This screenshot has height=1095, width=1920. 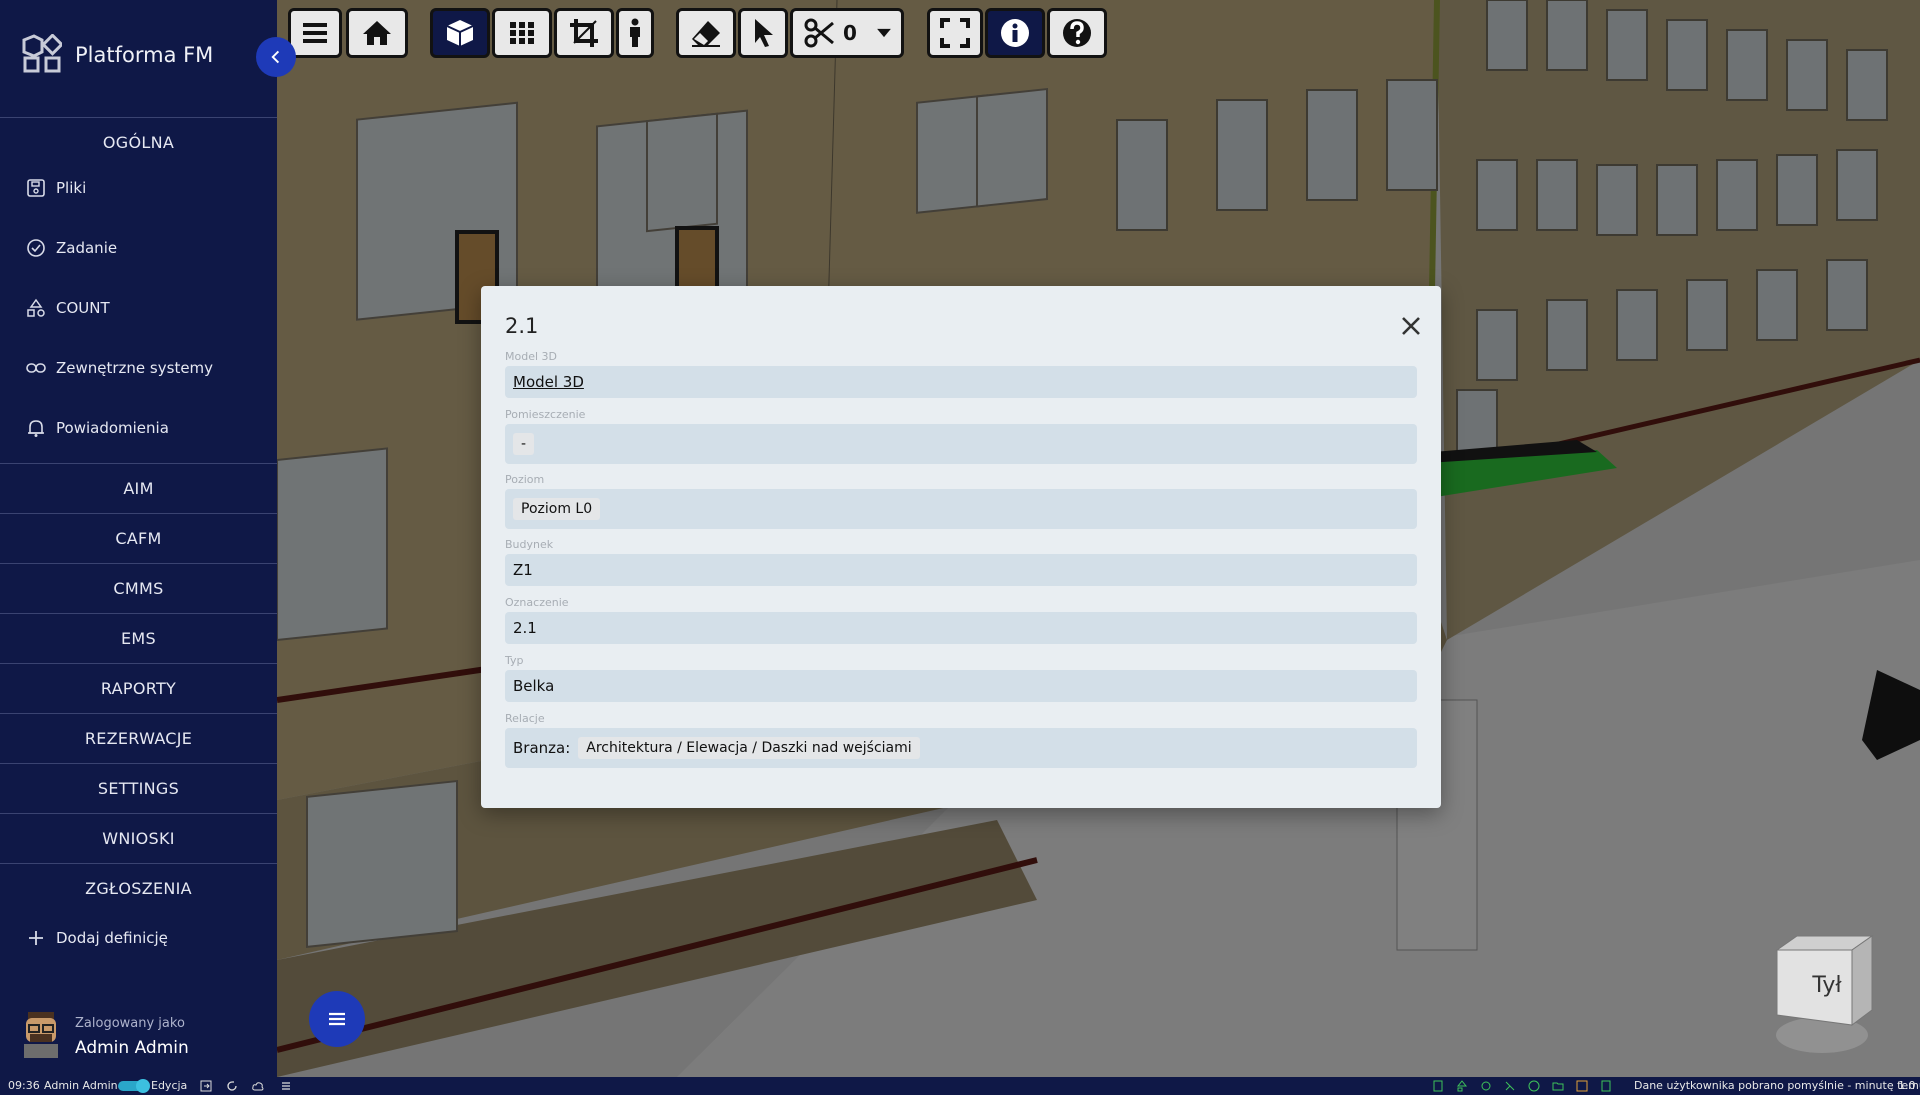 What do you see at coordinates (584, 33) in the screenshot?
I see `crop-button` at bounding box center [584, 33].